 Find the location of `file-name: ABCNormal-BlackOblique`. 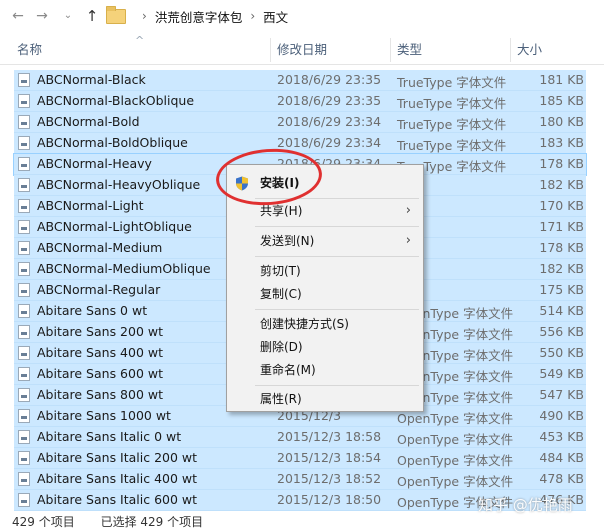

file-name: ABCNormal-BlackOblique is located at coordinates (116, 100).